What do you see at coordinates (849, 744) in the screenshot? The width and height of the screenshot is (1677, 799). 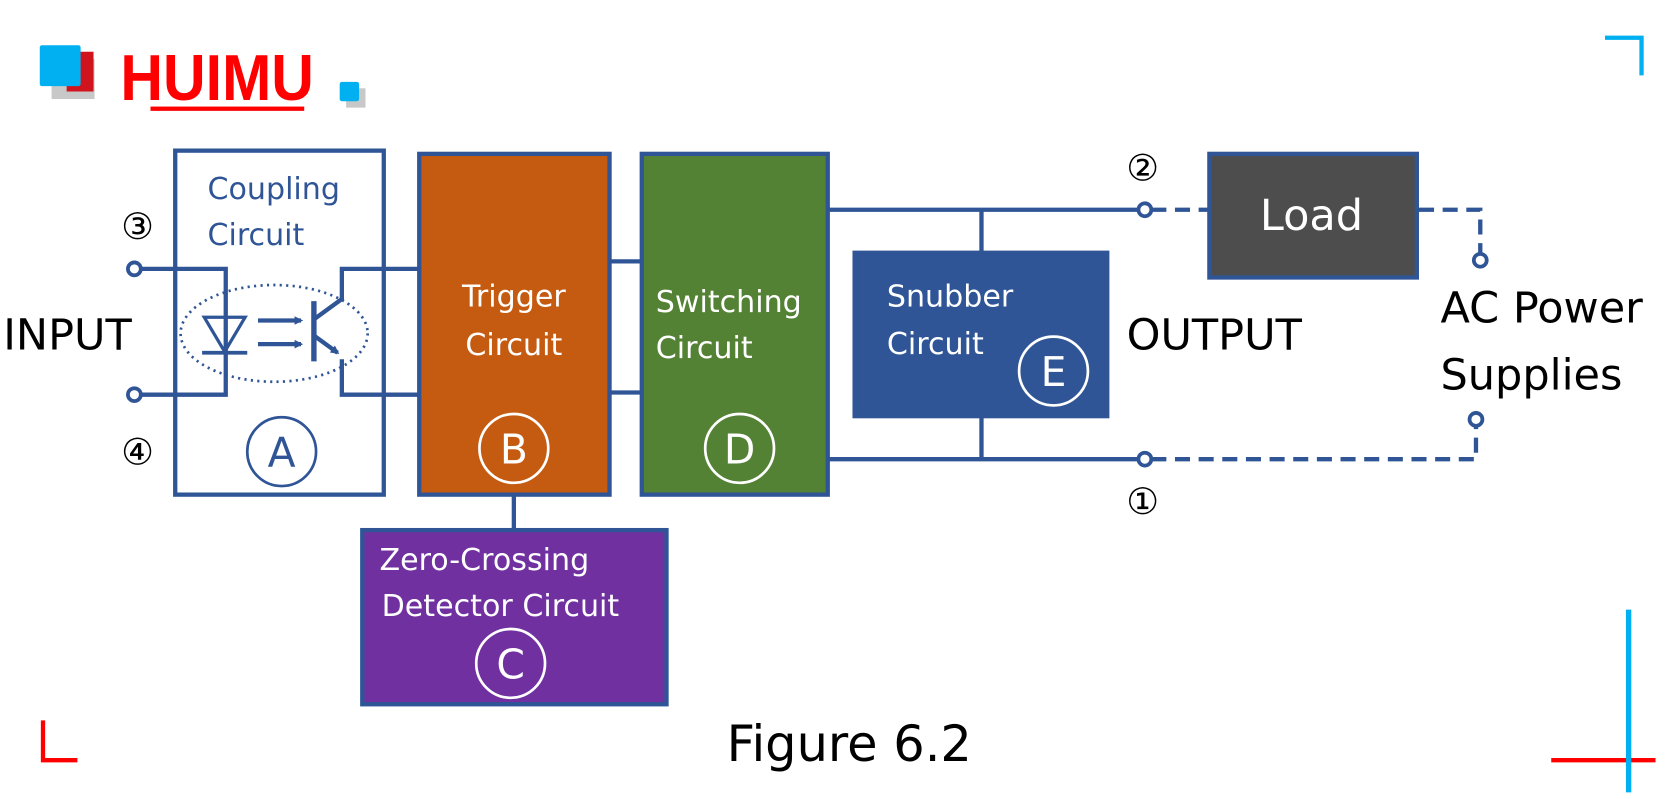 I see `figure-caption: Figure 6.2` at bounding box center [849, 744].